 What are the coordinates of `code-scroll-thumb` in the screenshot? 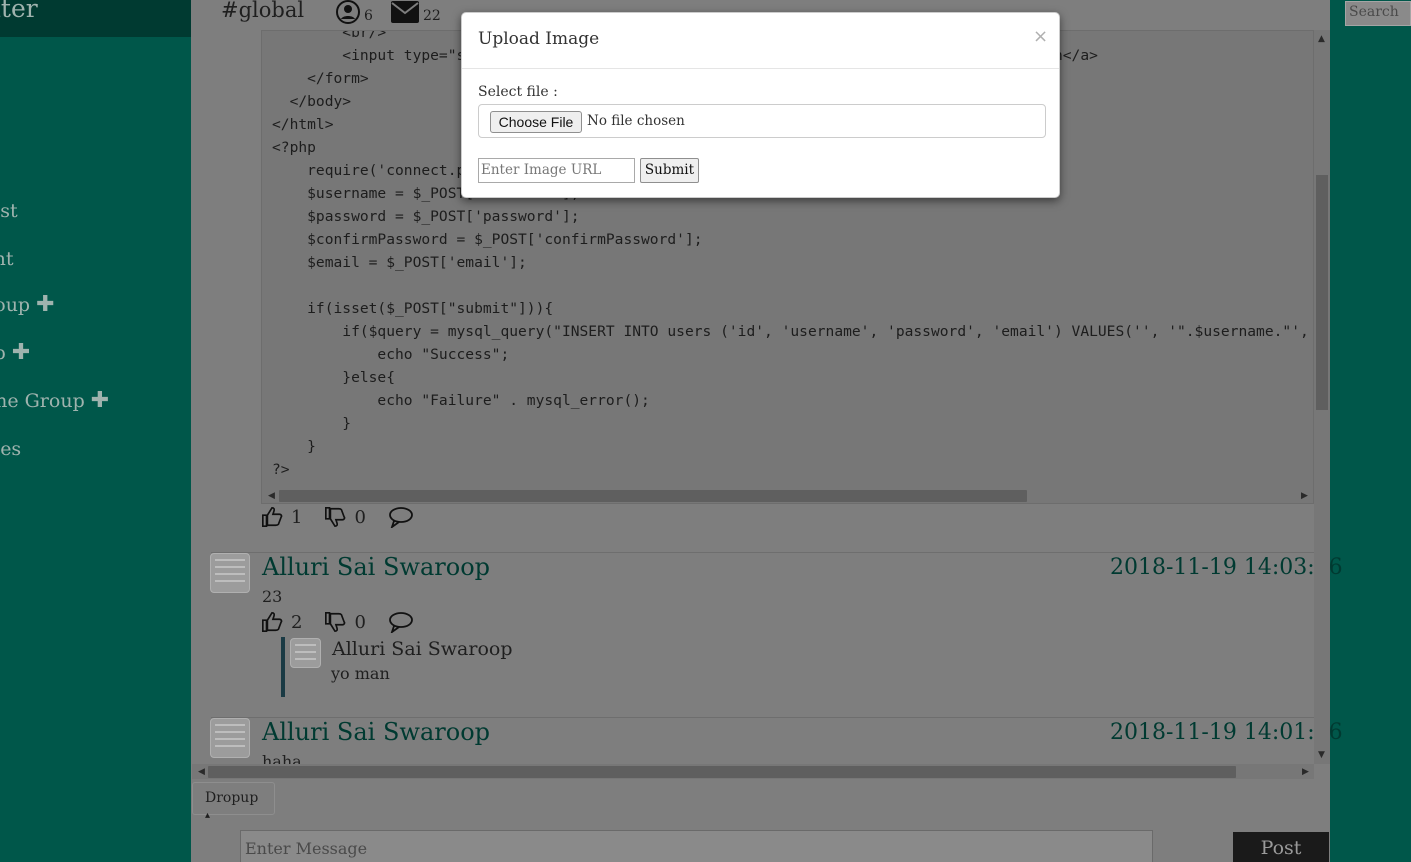 It's located at (653, 496).